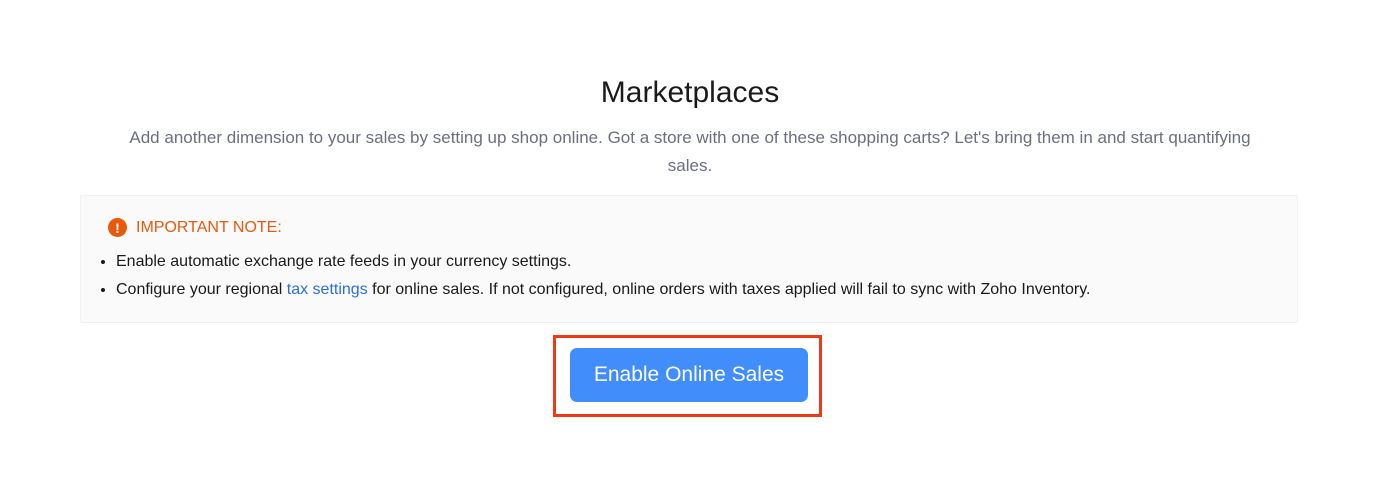  I want to click on tax-settings-link: tax settings, so click(327, 289).